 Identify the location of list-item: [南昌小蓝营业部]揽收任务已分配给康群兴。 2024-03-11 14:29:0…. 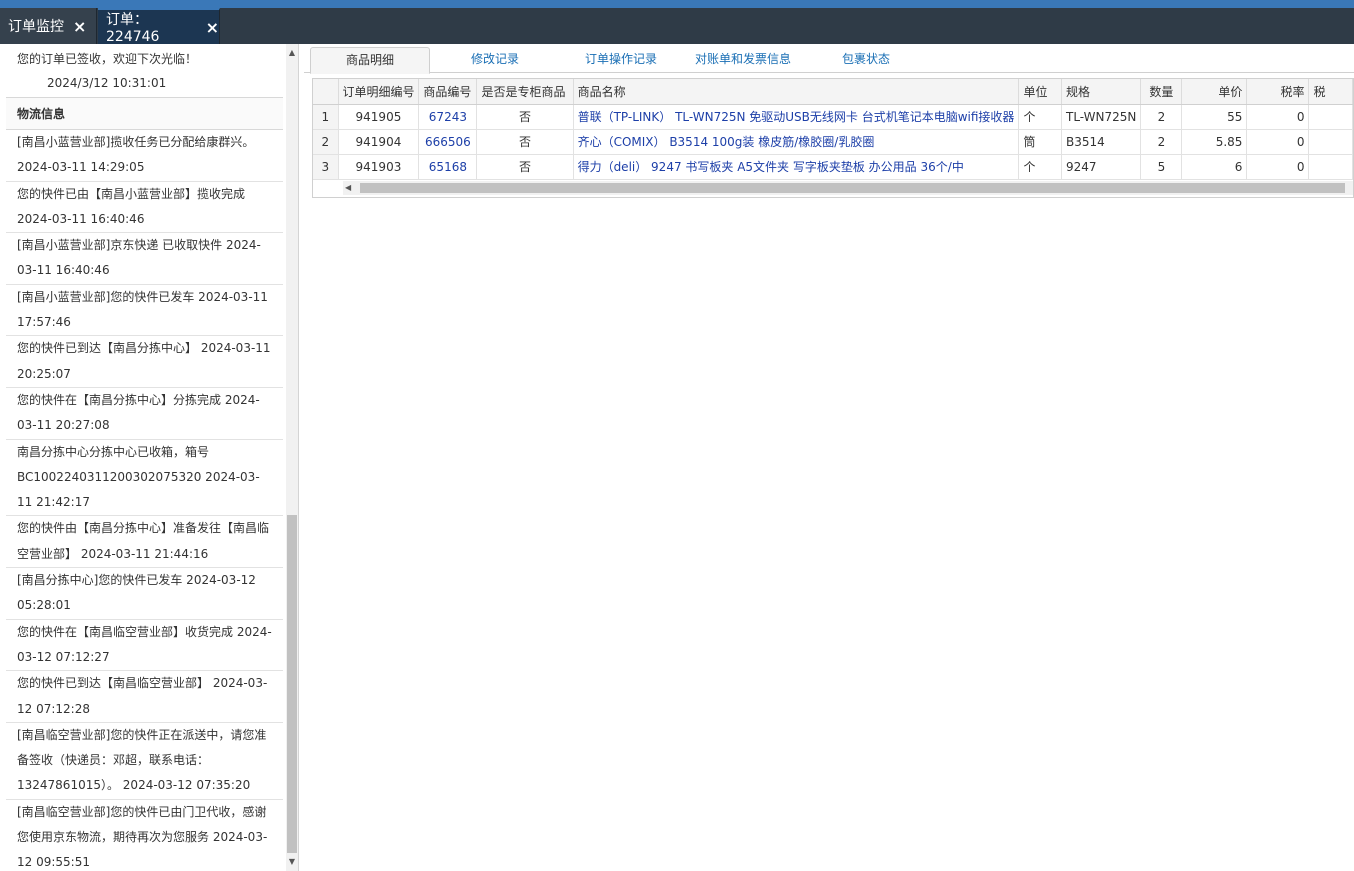
(144, 156).